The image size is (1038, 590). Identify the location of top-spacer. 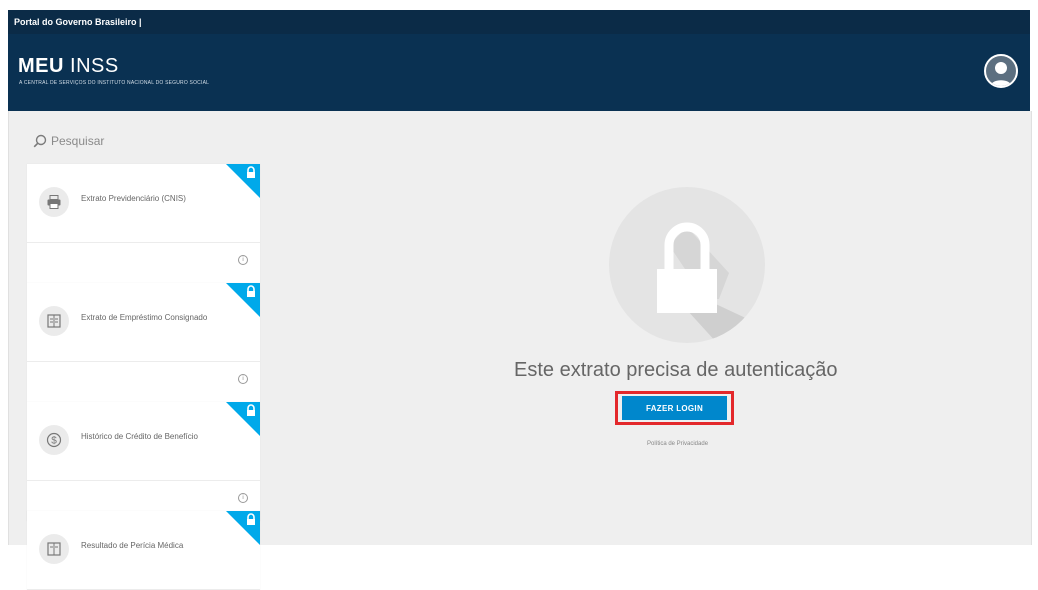
(519, 5).